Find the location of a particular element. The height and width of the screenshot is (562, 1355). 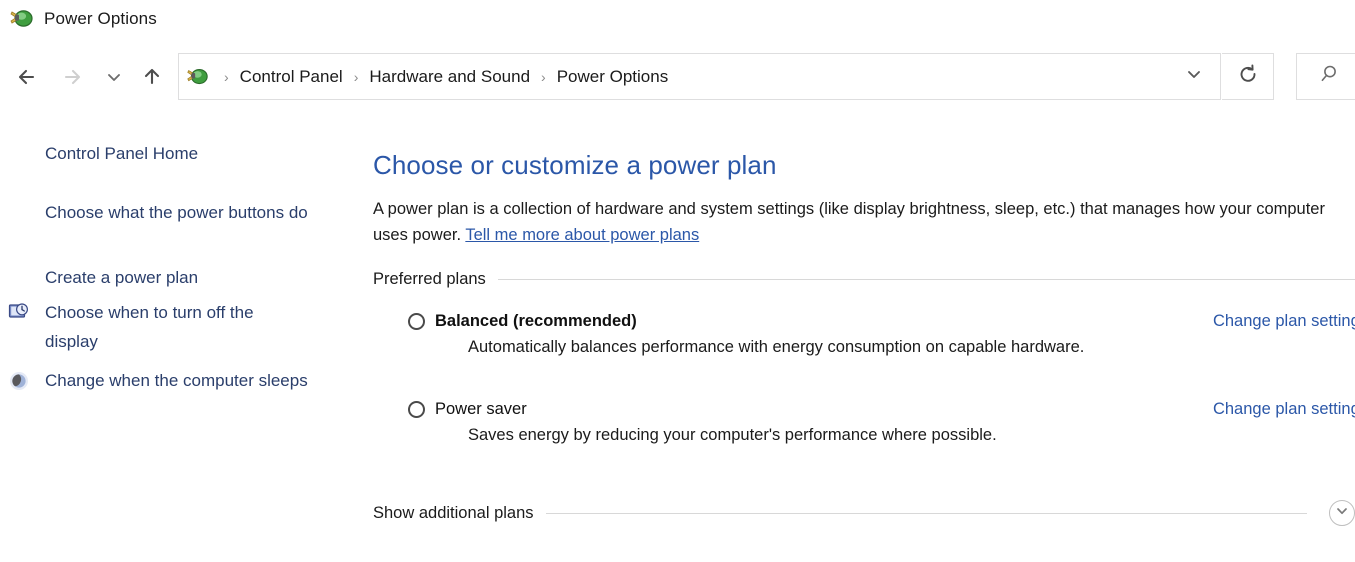

page-title: Choose or customize a power plan is located at coordinates (575, 165).